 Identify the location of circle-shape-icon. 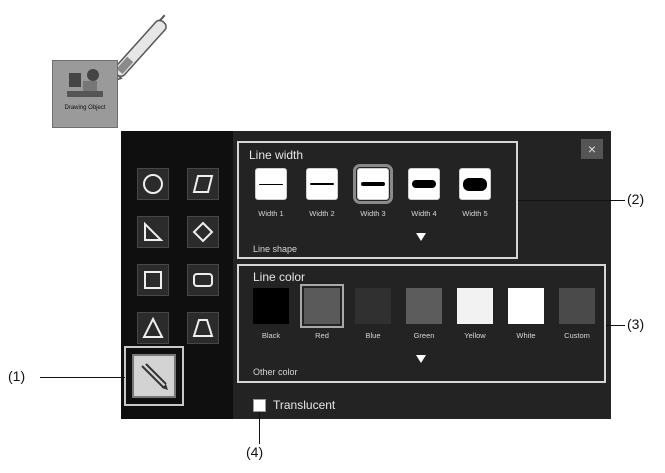
(153, 184).